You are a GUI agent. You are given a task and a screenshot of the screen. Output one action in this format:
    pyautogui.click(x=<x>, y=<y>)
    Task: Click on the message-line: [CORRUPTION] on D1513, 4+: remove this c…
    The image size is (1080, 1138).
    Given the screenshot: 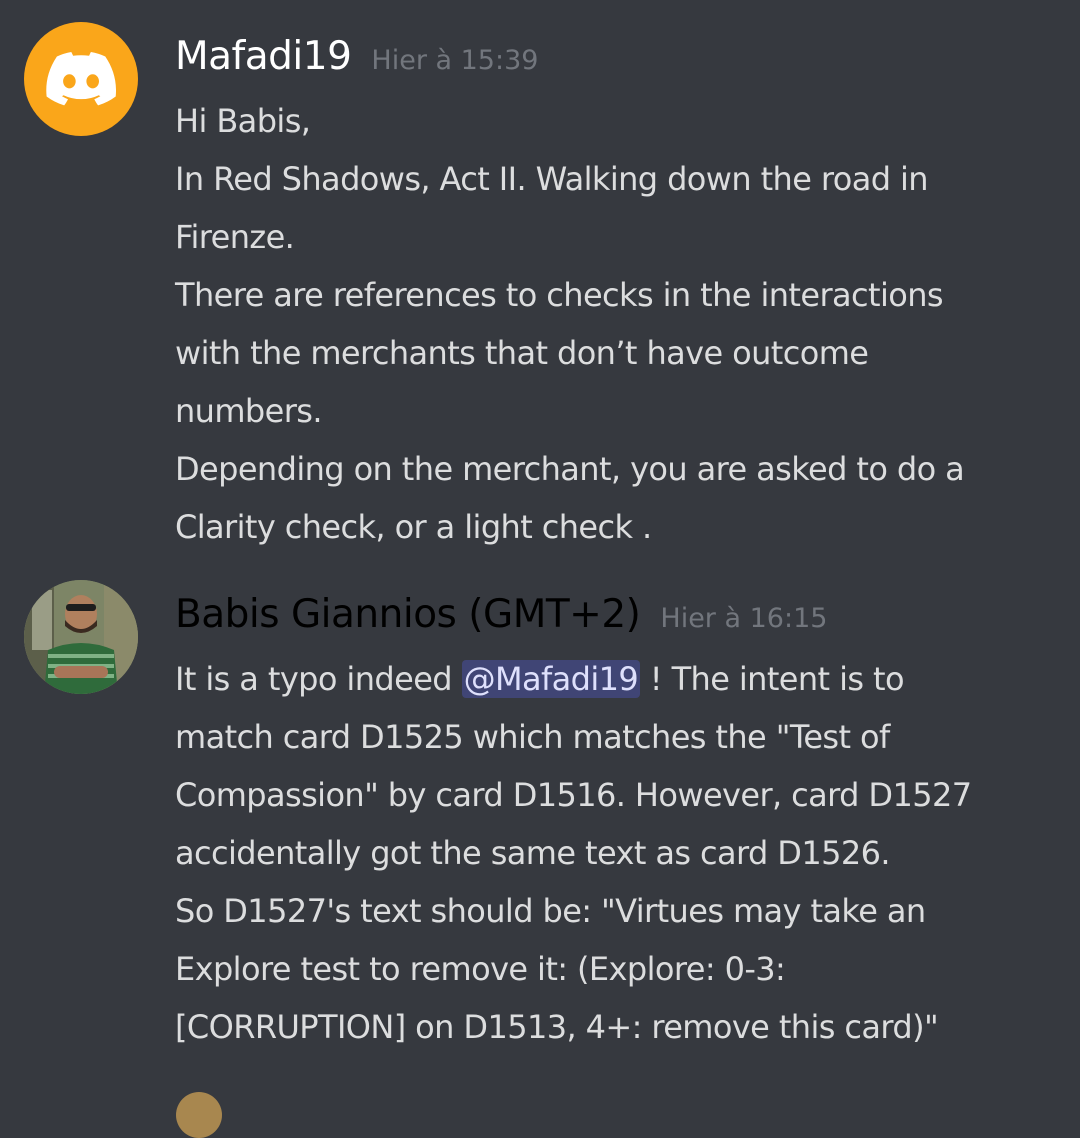 What is the action you would take?
    pyautogui.click(x=557, y=1027)
    